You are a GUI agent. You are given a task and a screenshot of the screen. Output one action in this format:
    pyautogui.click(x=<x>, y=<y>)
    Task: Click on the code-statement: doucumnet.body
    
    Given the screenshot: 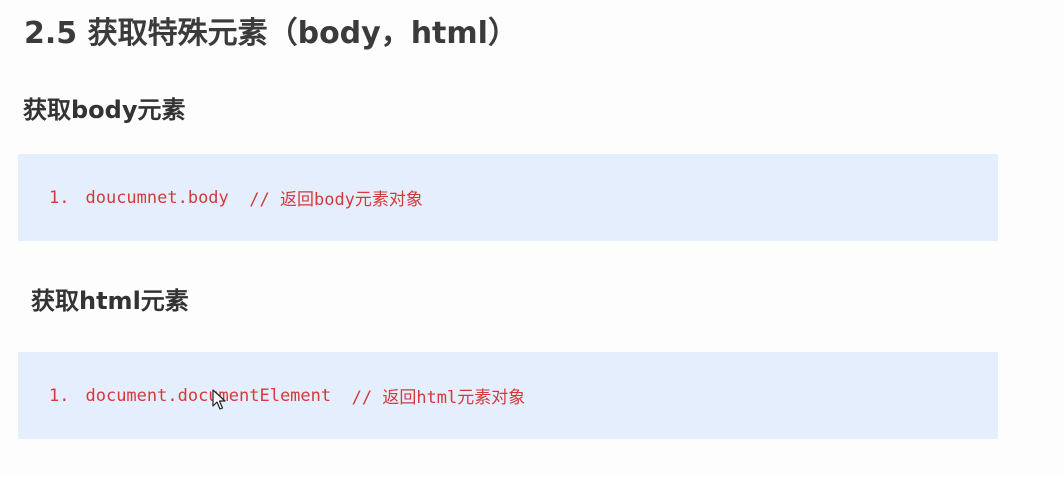 What is the action you would take?
    pyautogui.click(x=157, y=197)
    